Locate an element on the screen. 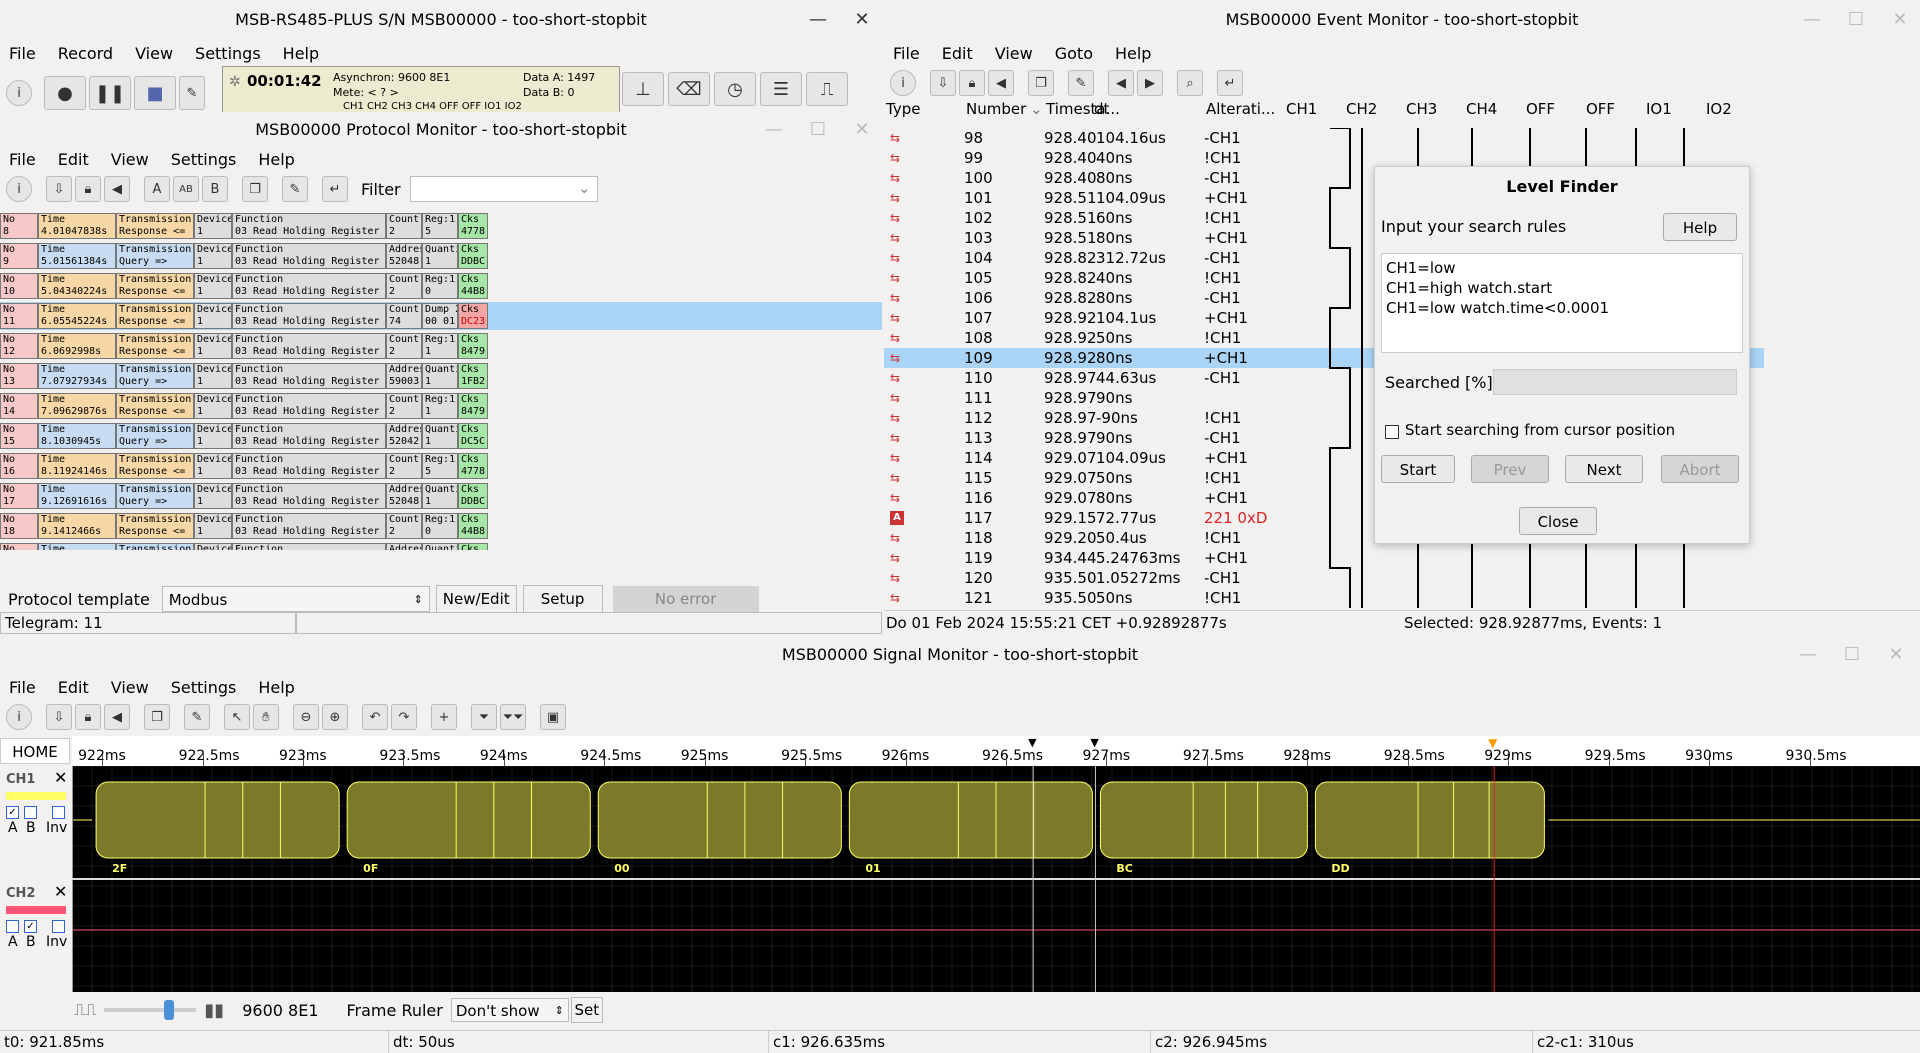  clear-icon: ⌫ is located at coordinates (689, 89).